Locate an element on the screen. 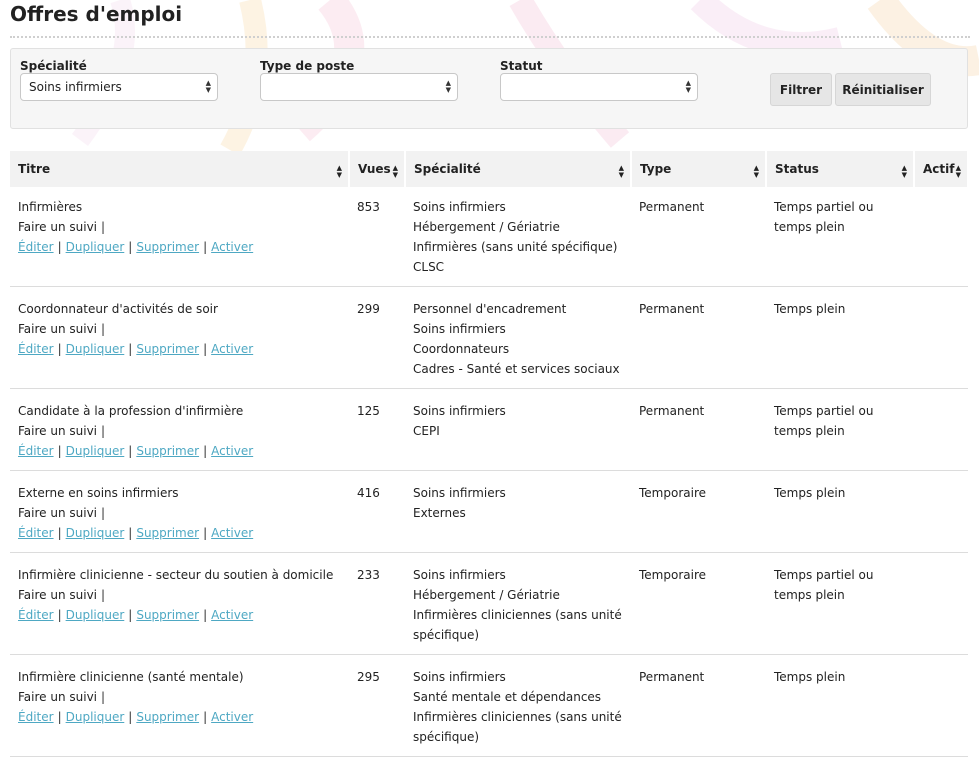  specialty-item: Santé mentale et dépendances is located at coordinates (507, 697).